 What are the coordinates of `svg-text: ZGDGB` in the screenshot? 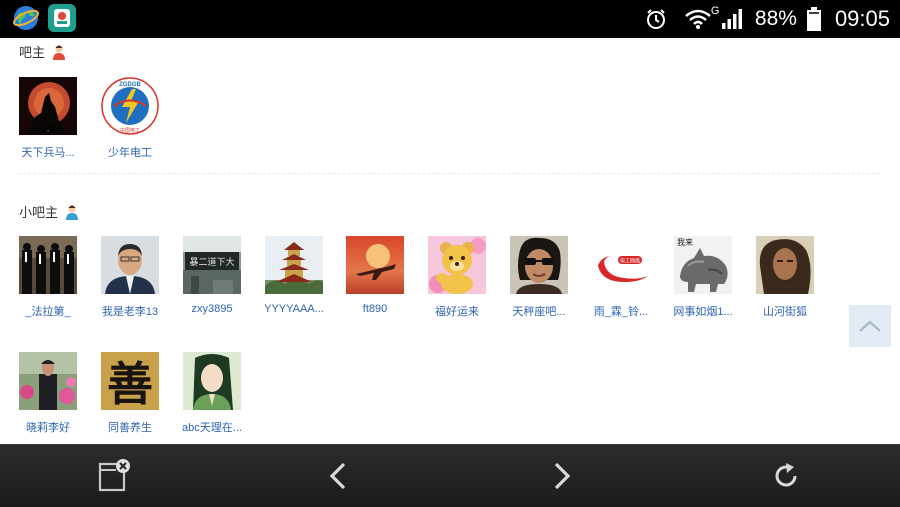 It's located at (130, 85).